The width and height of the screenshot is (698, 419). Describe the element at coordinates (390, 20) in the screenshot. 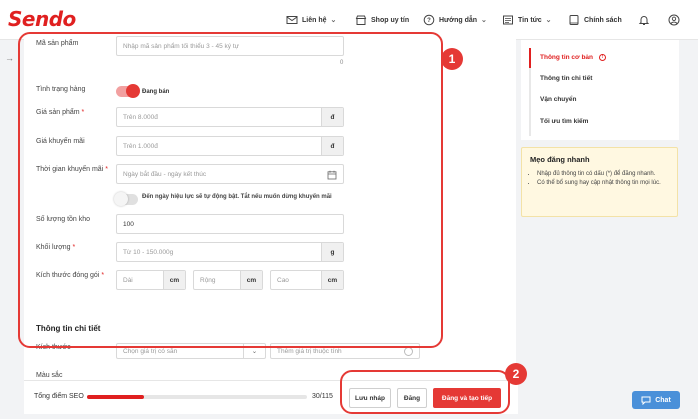

I see `nav-trusted-shop-label: Shop uy tín` at that location.